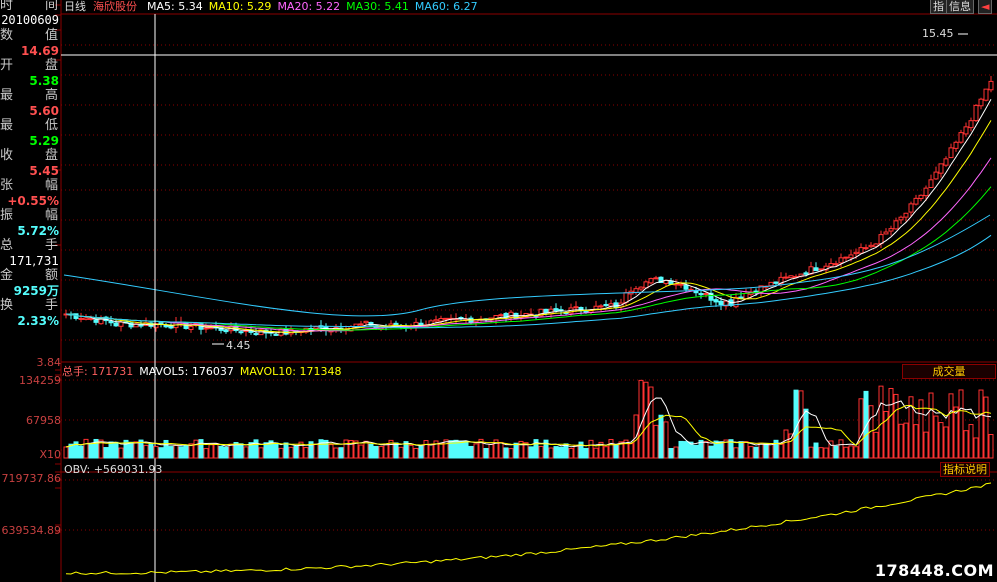  Describe the element at coordinates (44, 111) in the screenshot. I see `high-value: 5.60` at that location.